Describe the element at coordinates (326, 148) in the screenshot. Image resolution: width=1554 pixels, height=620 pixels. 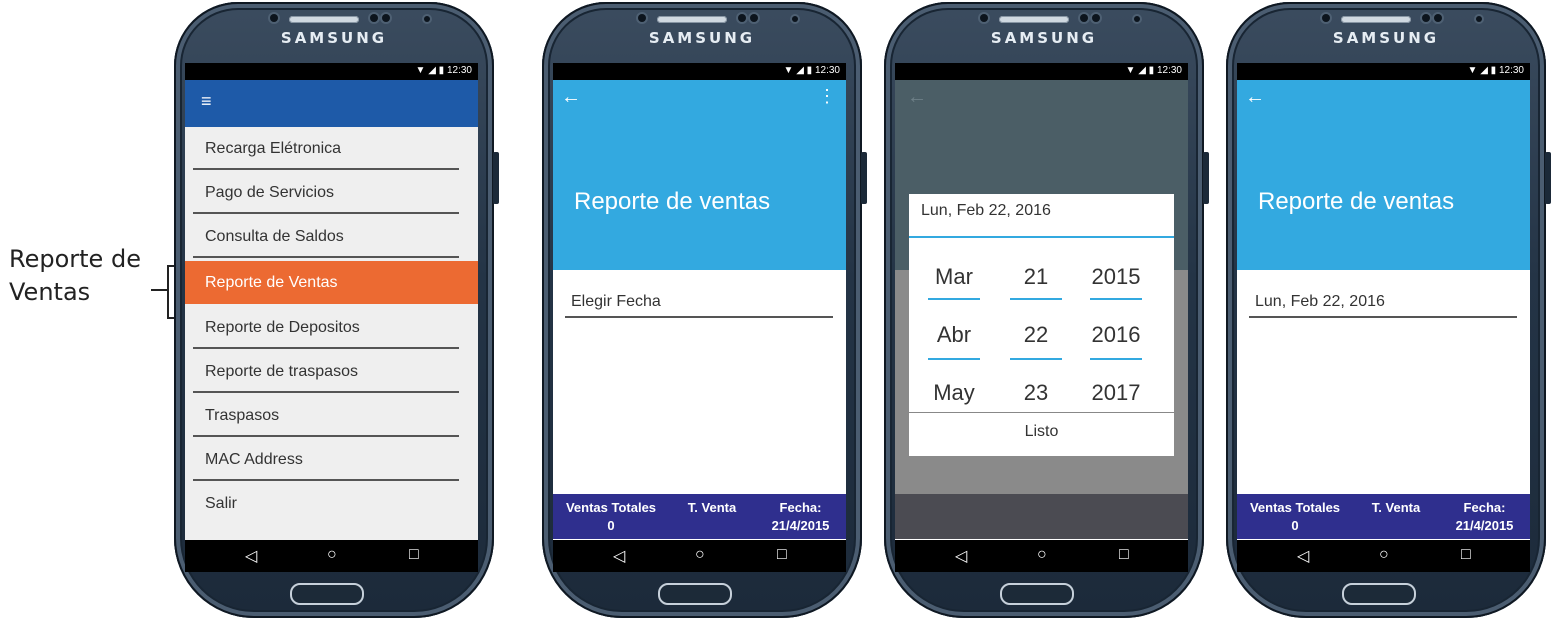
I see `menu-item-recarga: Recarga Elétronica` at that location.